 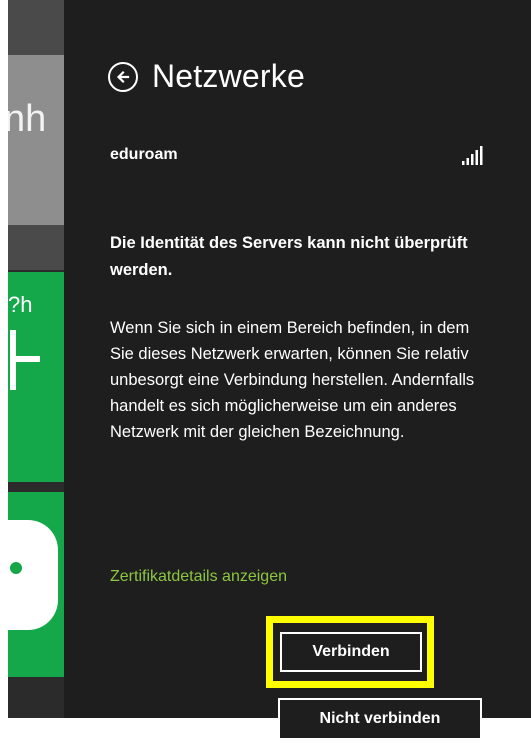 I want to click on windows-logo-icon, so click(x=28, y=360).